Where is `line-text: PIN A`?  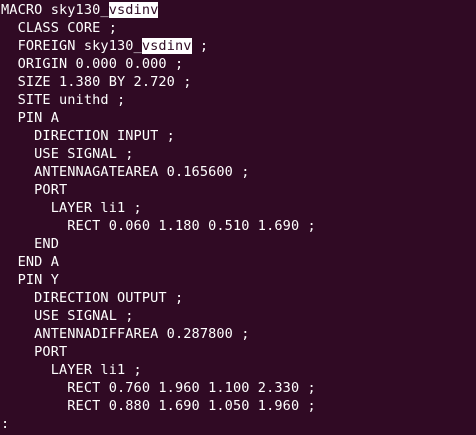
line-text: PIN A is located at coordinates (30, 118).